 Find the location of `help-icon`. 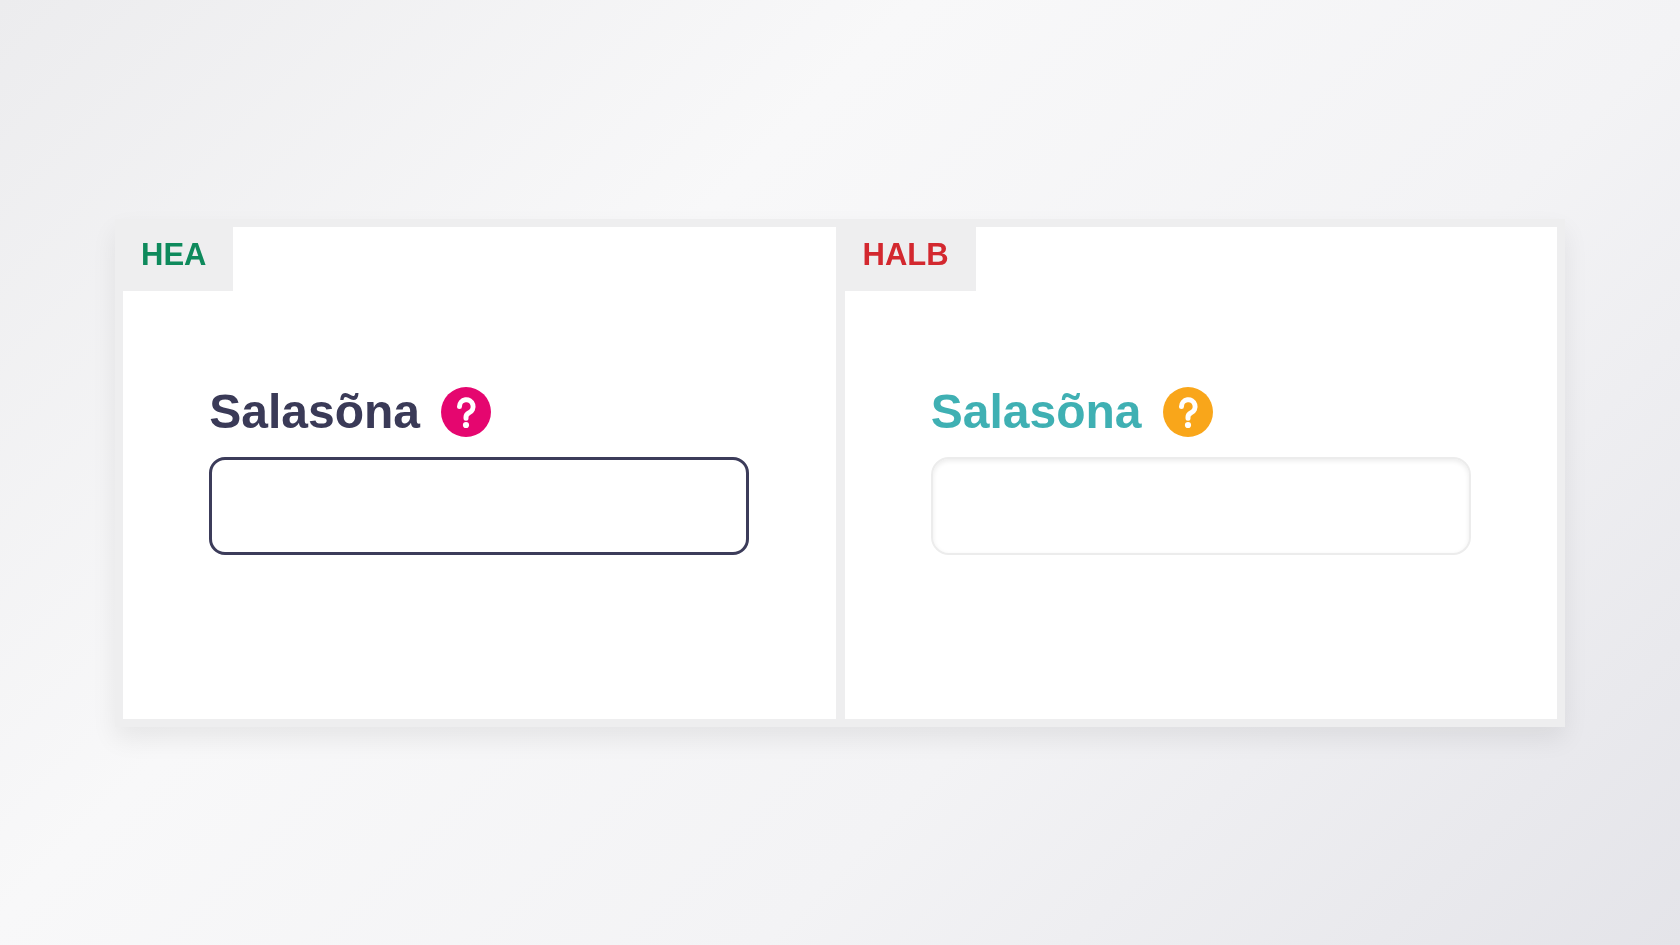

help-icon is located at coordinates (466, 411).